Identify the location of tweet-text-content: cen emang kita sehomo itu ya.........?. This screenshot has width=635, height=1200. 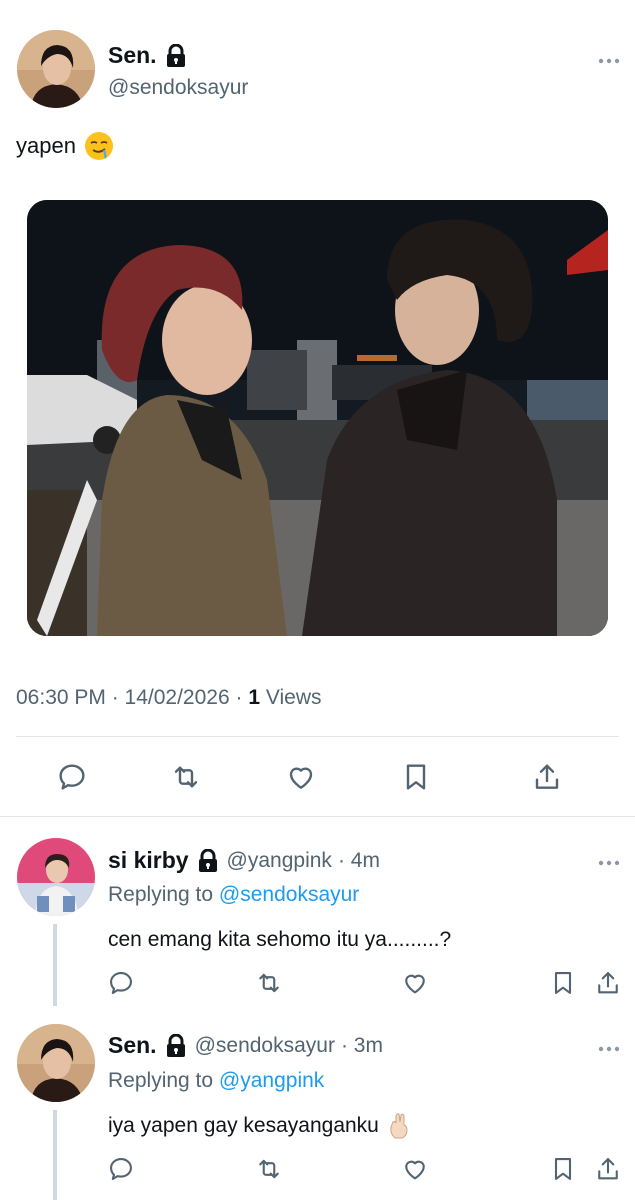
(280, 939).